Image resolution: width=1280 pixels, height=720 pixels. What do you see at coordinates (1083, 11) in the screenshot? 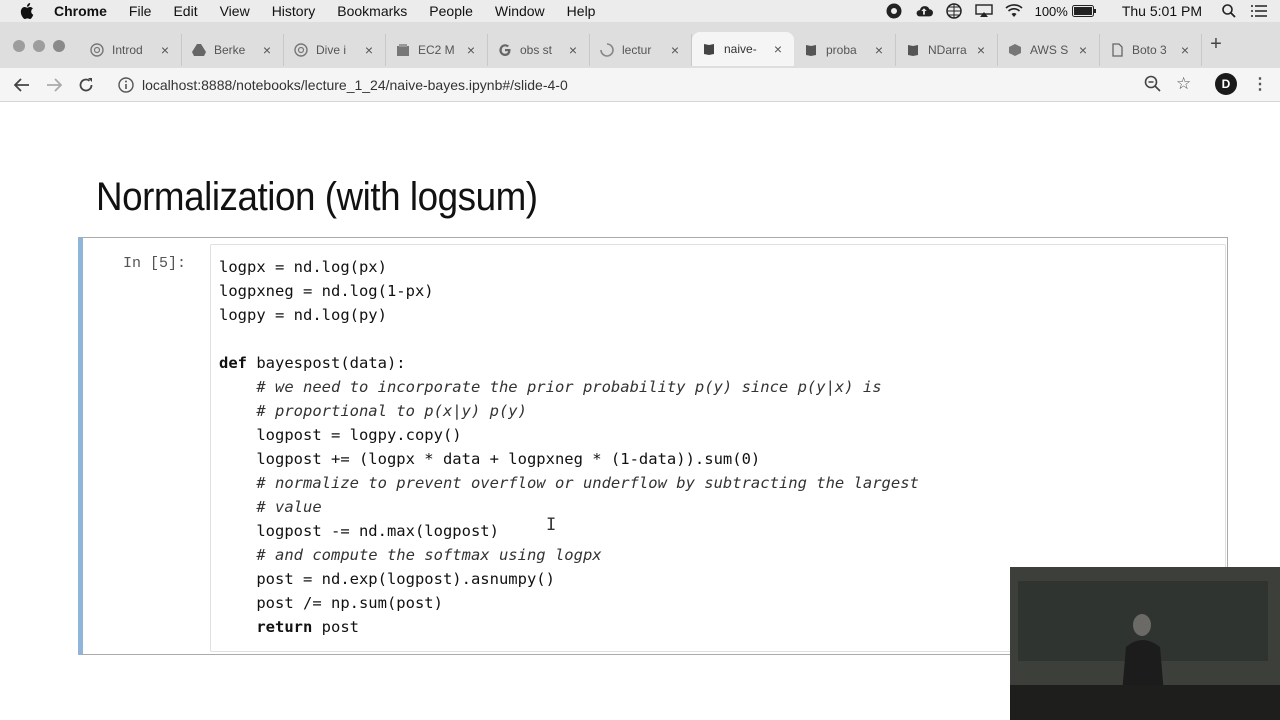
I see `battery-icon` at bounding box center [1083, 11].